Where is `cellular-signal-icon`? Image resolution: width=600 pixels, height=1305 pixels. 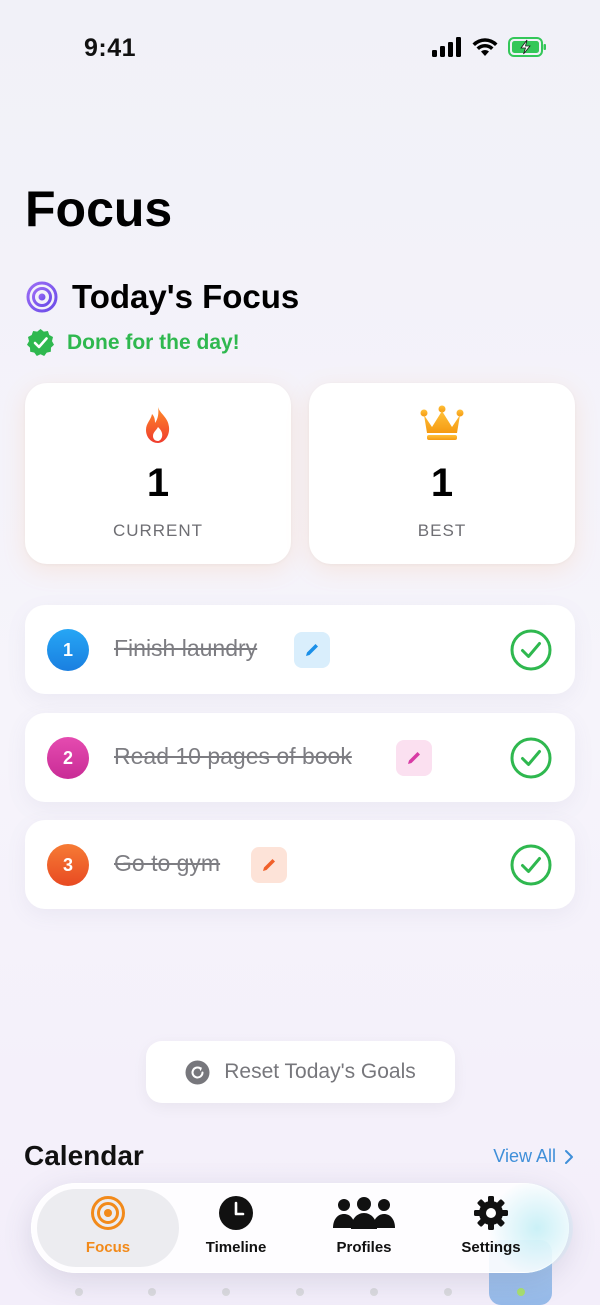 cellular-signal-icon is located at coordinates (446, 47).